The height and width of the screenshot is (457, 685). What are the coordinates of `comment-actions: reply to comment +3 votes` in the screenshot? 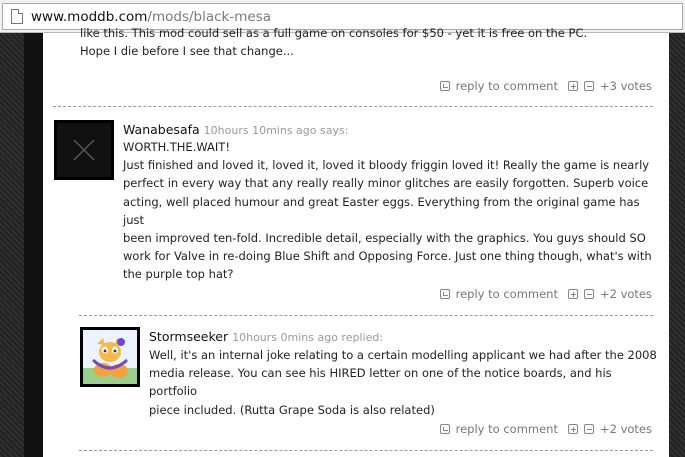 It's located at (545, 86).